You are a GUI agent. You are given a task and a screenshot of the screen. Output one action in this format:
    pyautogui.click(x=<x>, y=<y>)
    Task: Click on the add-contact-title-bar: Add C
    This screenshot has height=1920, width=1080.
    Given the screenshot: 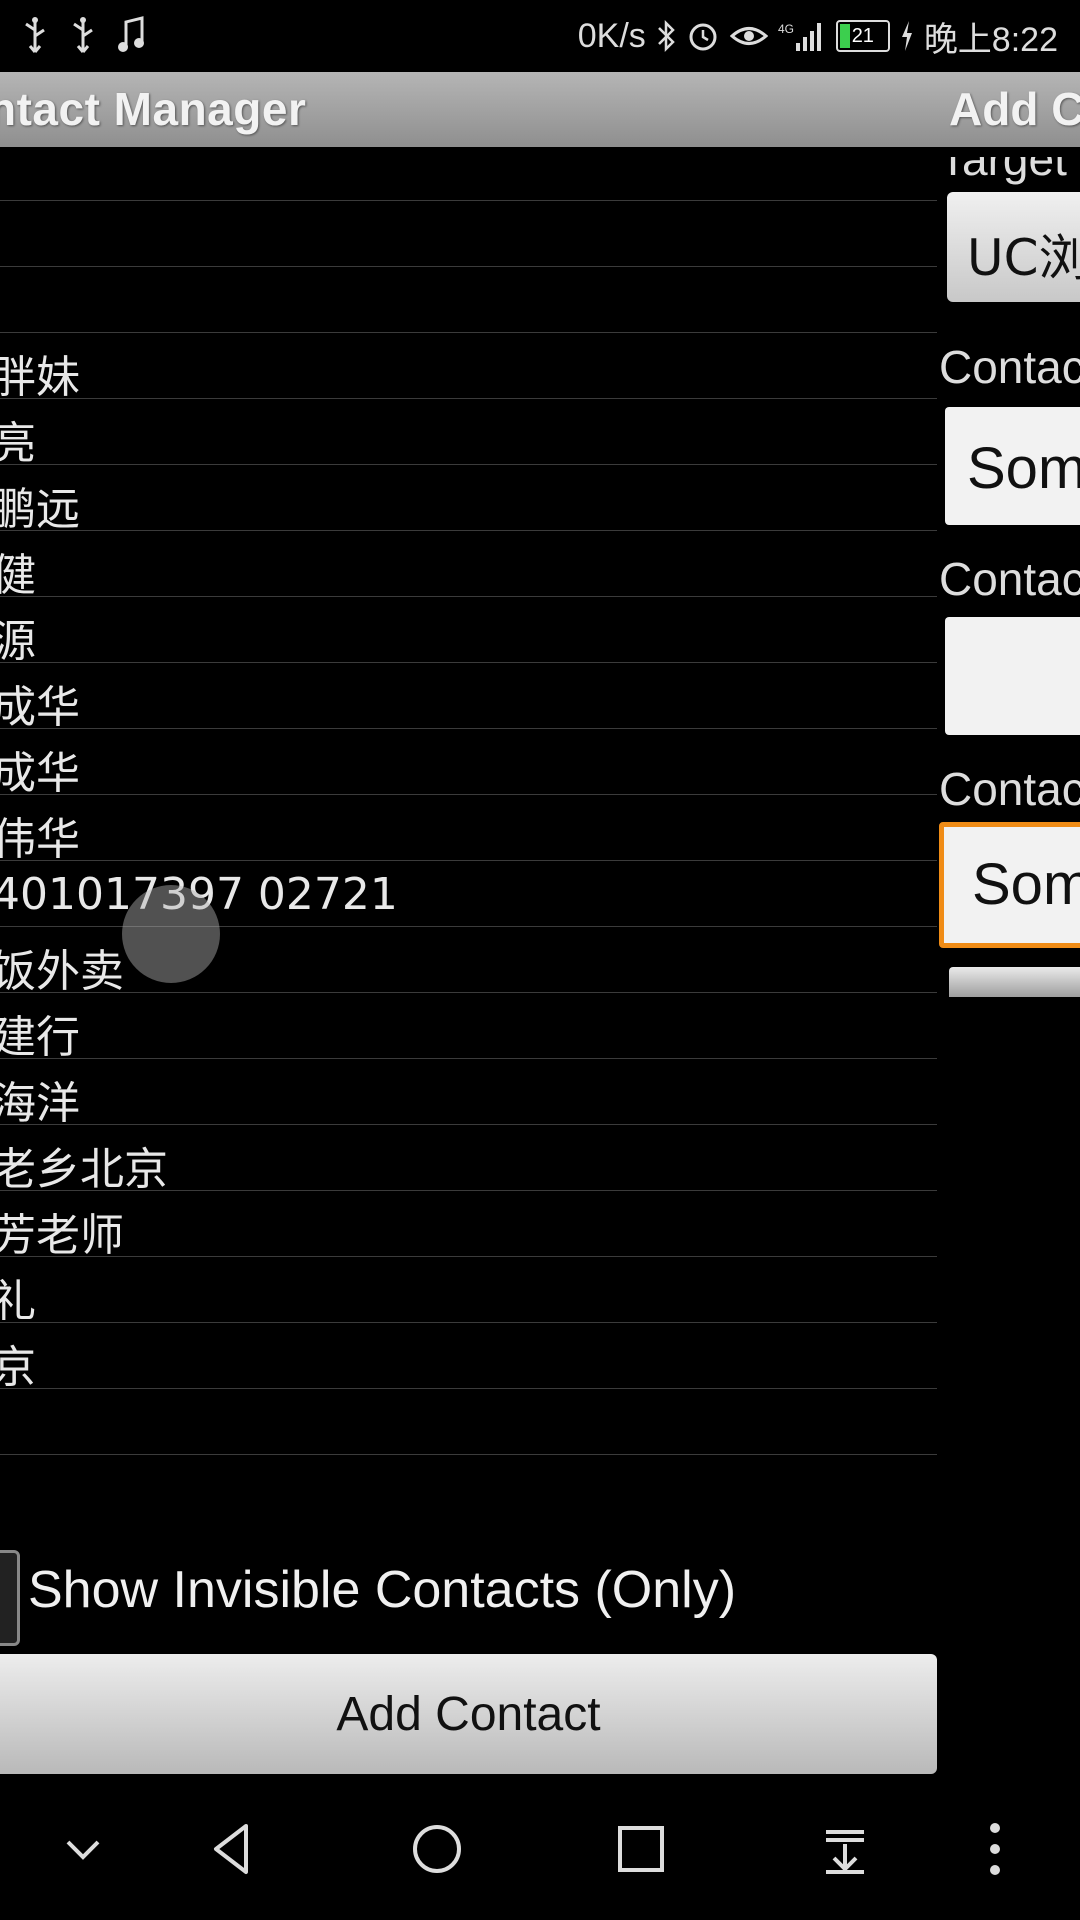 What is the action you would take?
    pyautogui.click(x=1008, y=109)
    